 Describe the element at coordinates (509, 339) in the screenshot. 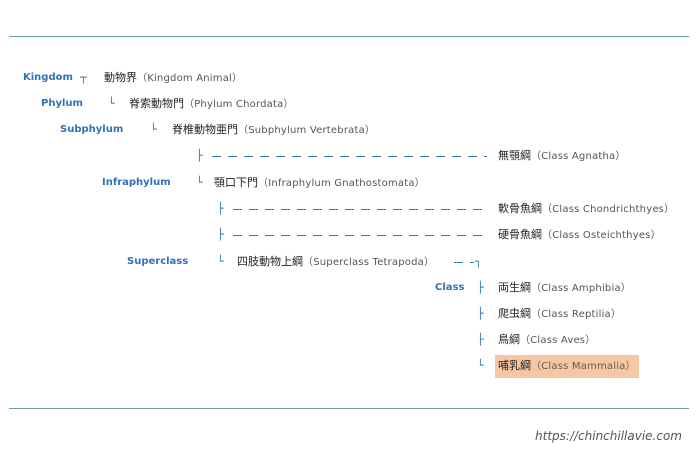

I see `taxon-name-ja: 鳥綱` at that location.